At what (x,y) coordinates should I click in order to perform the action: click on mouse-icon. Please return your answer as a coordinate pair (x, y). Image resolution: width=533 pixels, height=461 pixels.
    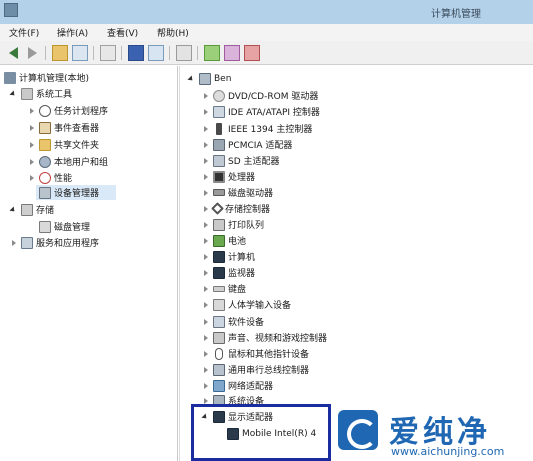
    Looking at the image, I should click on (219, 353).